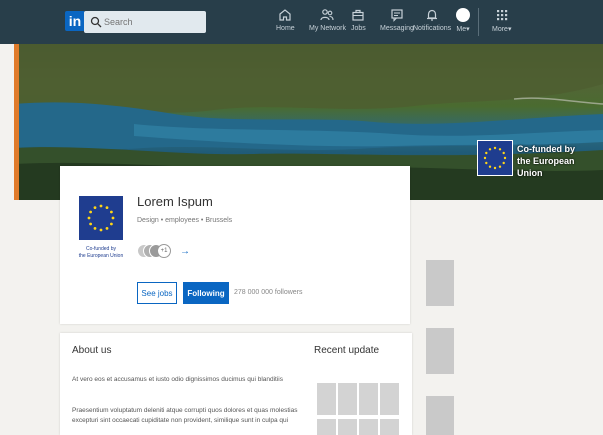 The image size is (603, 435). I want to click on nav-item-notifications: Notifications, so click(432, 20).